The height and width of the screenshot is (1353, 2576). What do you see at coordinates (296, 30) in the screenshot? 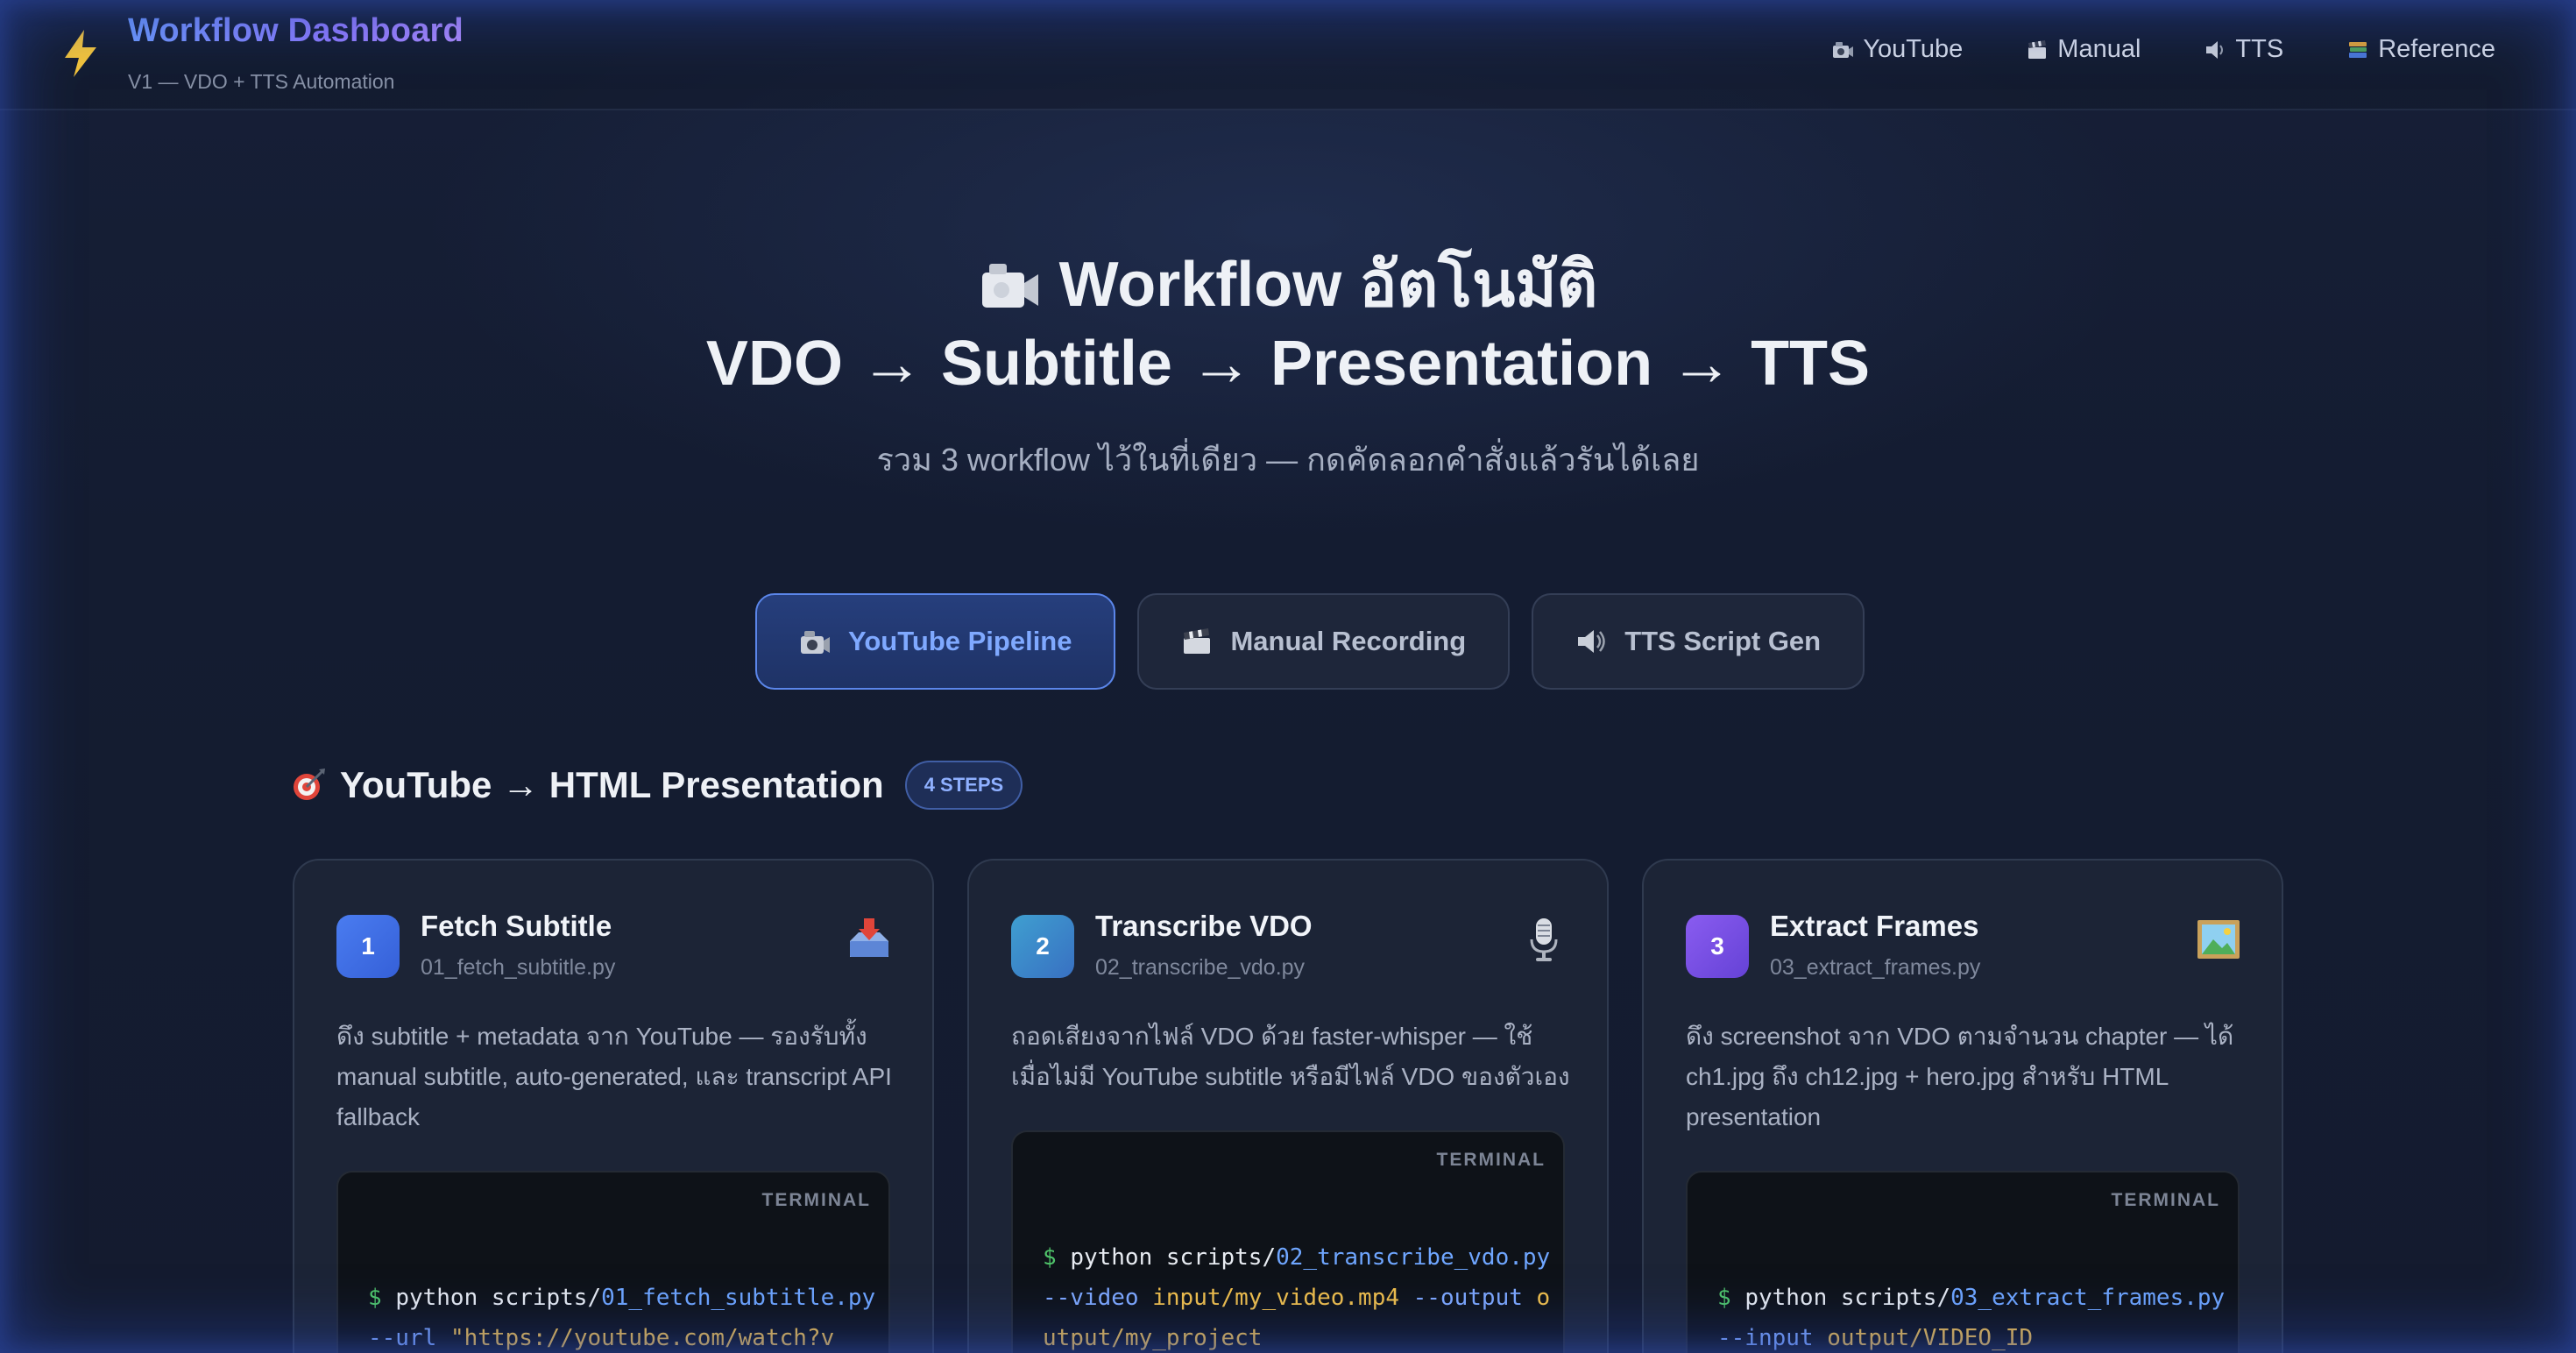
I see `app-title: Workflow Dashboard` at bounding box center [296, 30].